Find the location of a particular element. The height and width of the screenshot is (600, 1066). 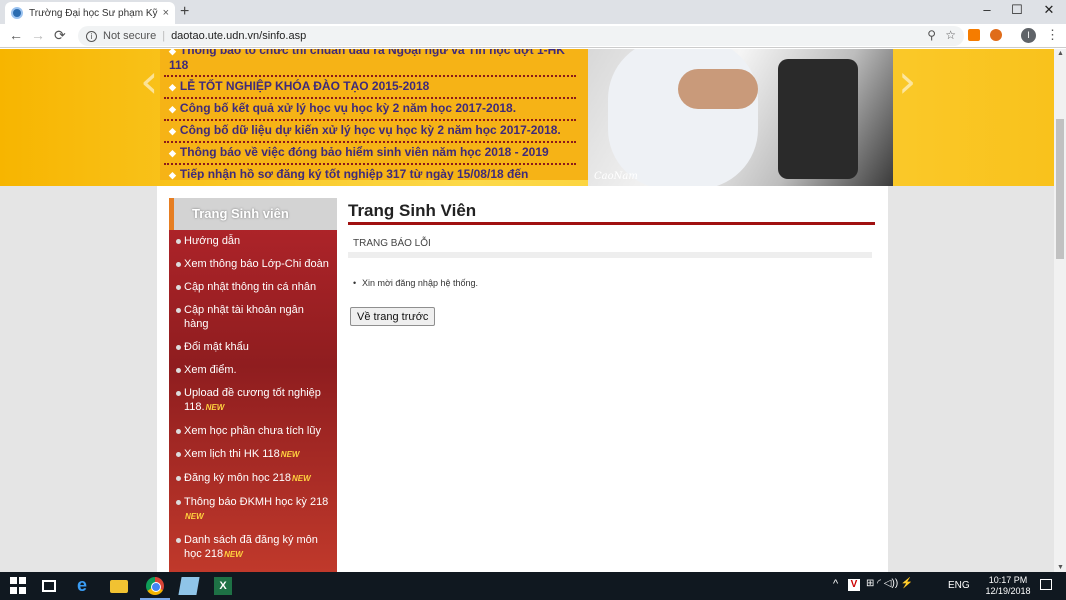

banner-photo: CaoNam is located at coordinates (740, 117).